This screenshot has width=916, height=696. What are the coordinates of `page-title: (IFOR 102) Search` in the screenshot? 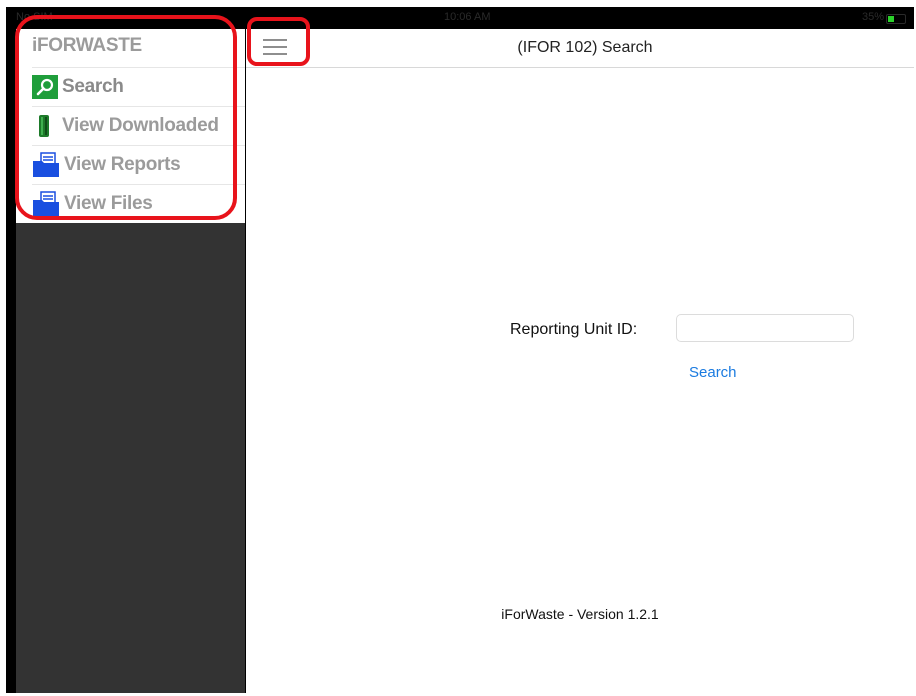 It's located at (585, 47).